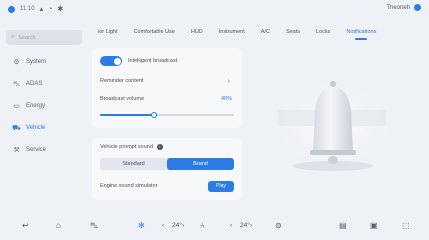 This screenshot has width=429, height=240. Describe the element at coordinates (228, 81) in the screenshot. I see `chevron-right-icon: ›` at that location.